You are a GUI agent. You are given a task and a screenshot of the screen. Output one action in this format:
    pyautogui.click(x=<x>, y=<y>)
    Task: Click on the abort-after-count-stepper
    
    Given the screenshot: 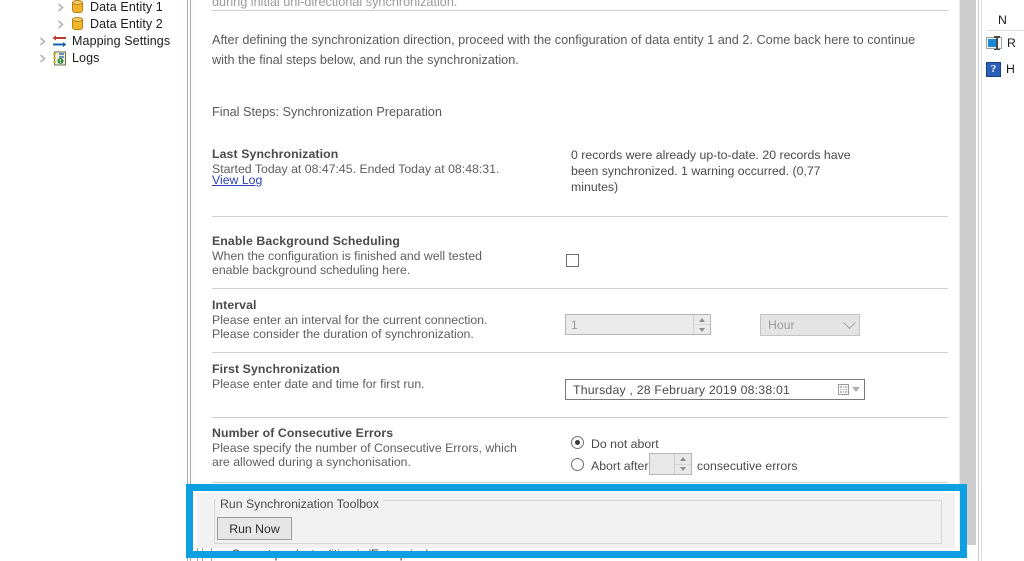 What is the action you would take?
    pyautogui.click(x=670, y=464)
    